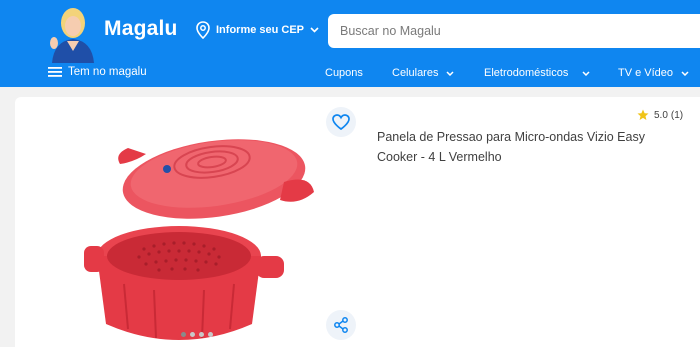  I want to click on nav-item-label: Cupons, so click(344, 73).